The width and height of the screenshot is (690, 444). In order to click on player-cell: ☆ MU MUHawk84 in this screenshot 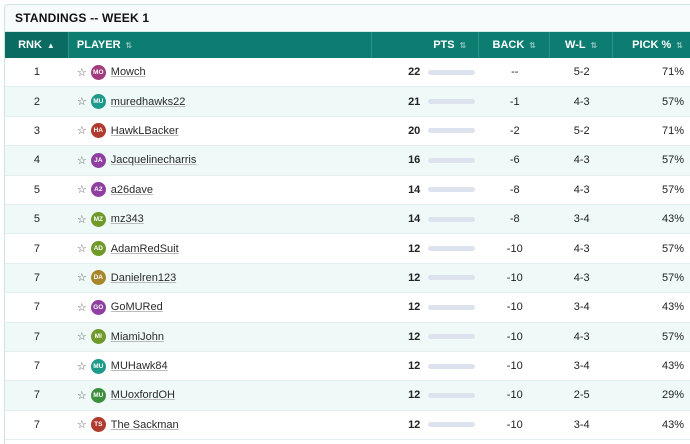, I will do `click(221, 366)`.